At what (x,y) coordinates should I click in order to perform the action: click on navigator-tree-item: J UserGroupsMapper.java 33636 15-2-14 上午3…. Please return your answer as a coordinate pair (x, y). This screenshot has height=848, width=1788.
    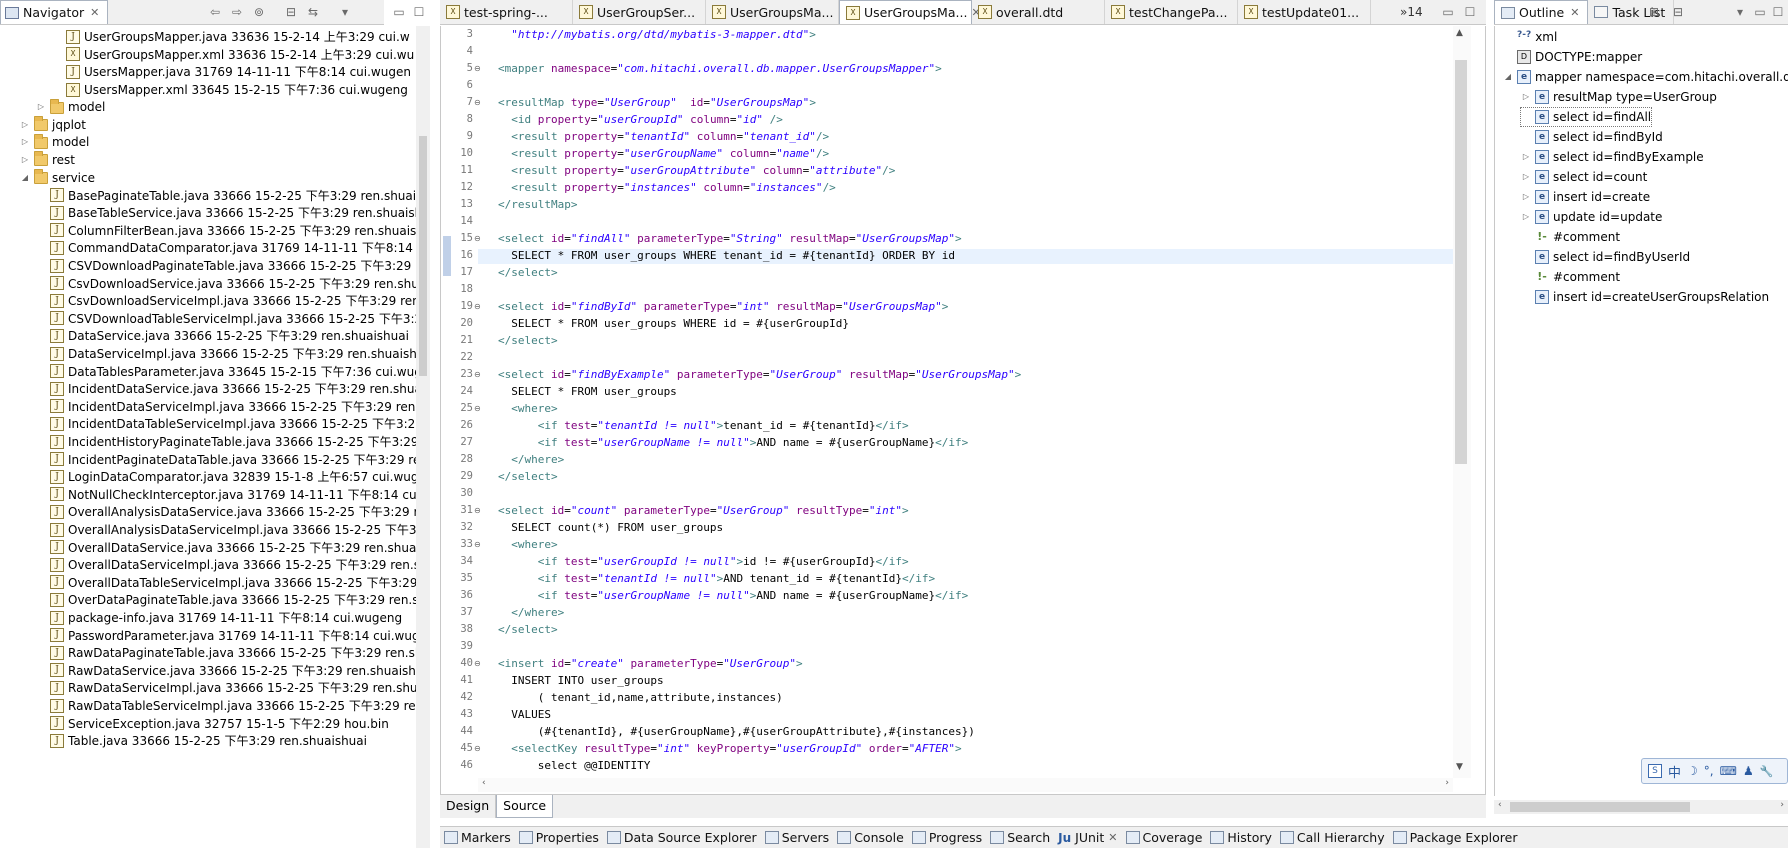
    Looking at the image, I should click on (231, 37).